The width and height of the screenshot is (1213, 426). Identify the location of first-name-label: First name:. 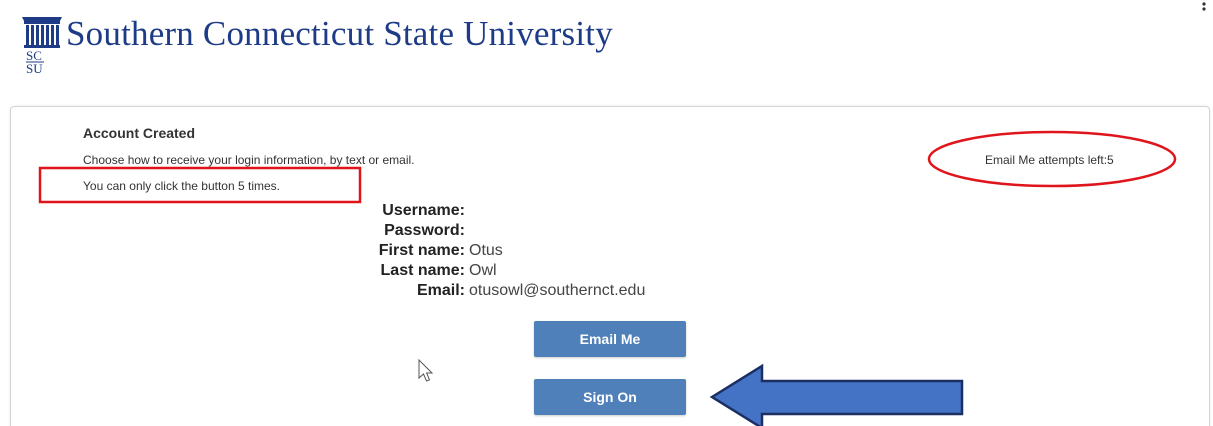
(421, 250).